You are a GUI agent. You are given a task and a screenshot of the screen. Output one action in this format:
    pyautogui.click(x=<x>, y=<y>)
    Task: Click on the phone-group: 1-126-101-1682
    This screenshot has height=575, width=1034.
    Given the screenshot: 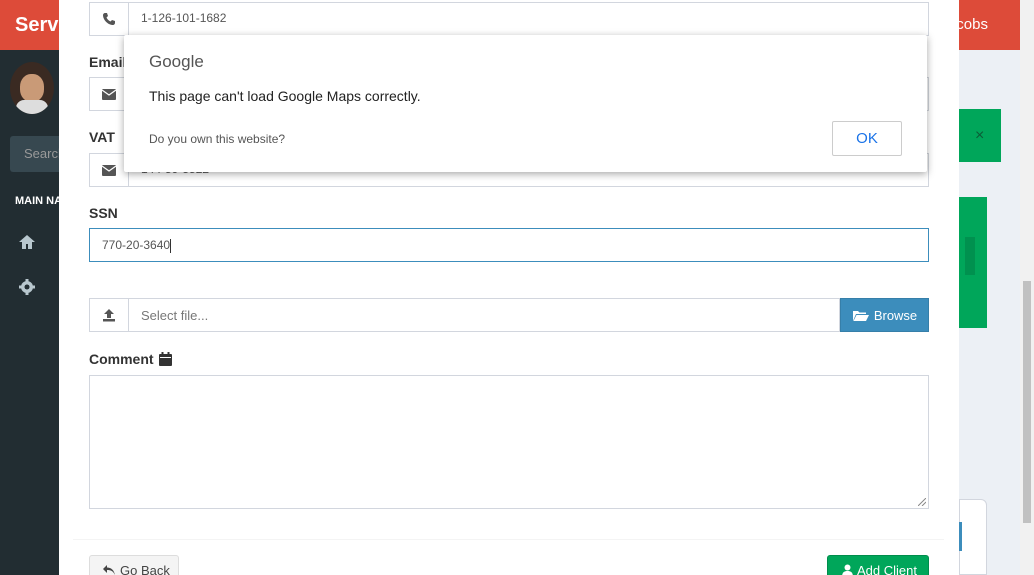 What is the action you would take?
    pyautogui.click(x=509, y=19)
    